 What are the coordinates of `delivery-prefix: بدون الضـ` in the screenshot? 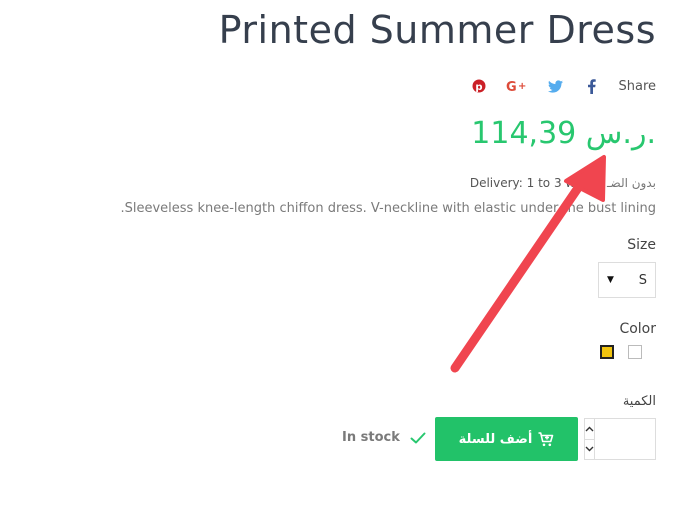 It's located at (631, 183).